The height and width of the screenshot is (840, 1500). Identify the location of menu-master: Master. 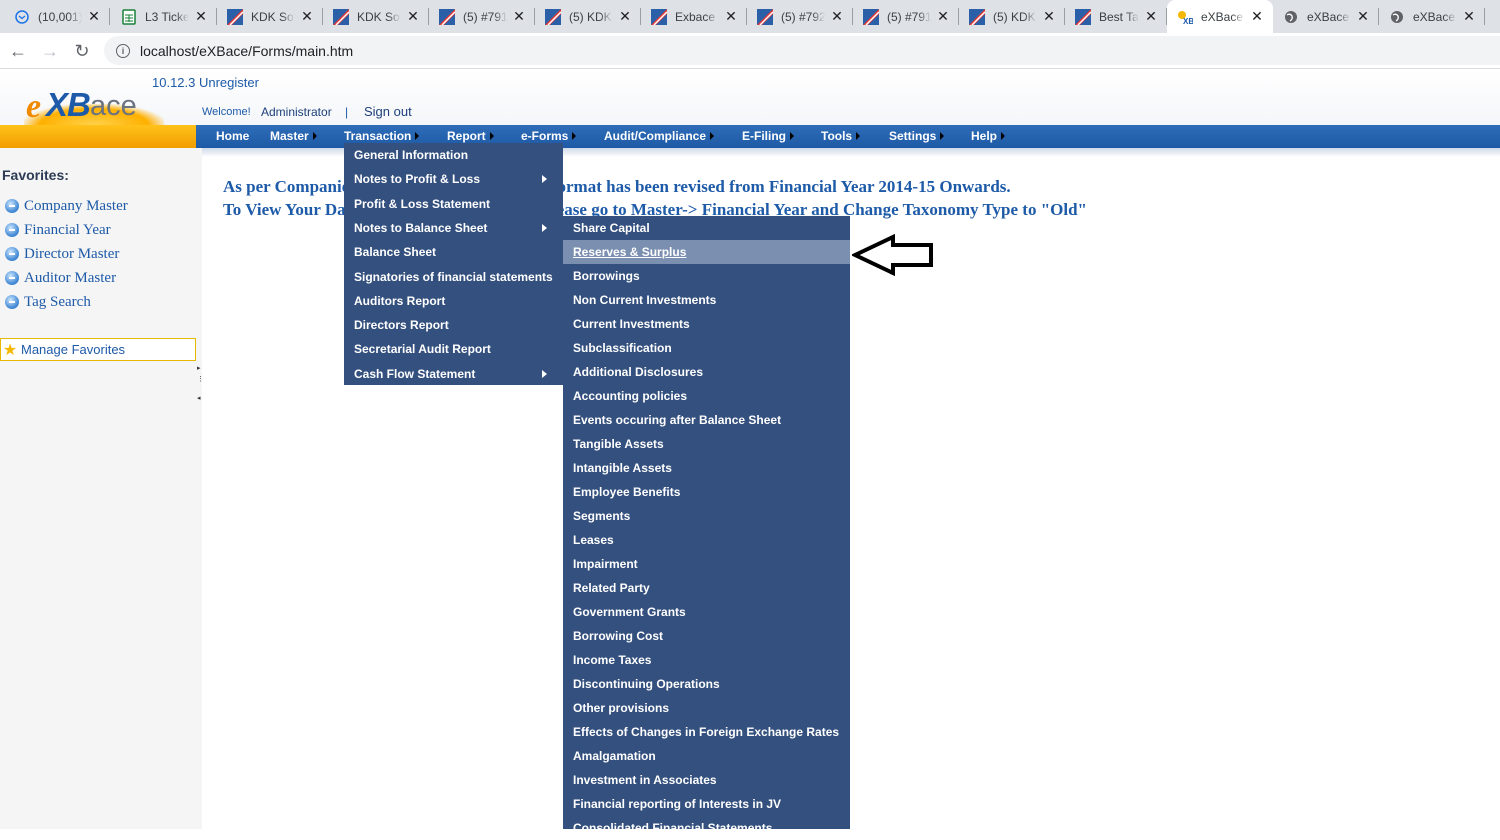
(293, 136).